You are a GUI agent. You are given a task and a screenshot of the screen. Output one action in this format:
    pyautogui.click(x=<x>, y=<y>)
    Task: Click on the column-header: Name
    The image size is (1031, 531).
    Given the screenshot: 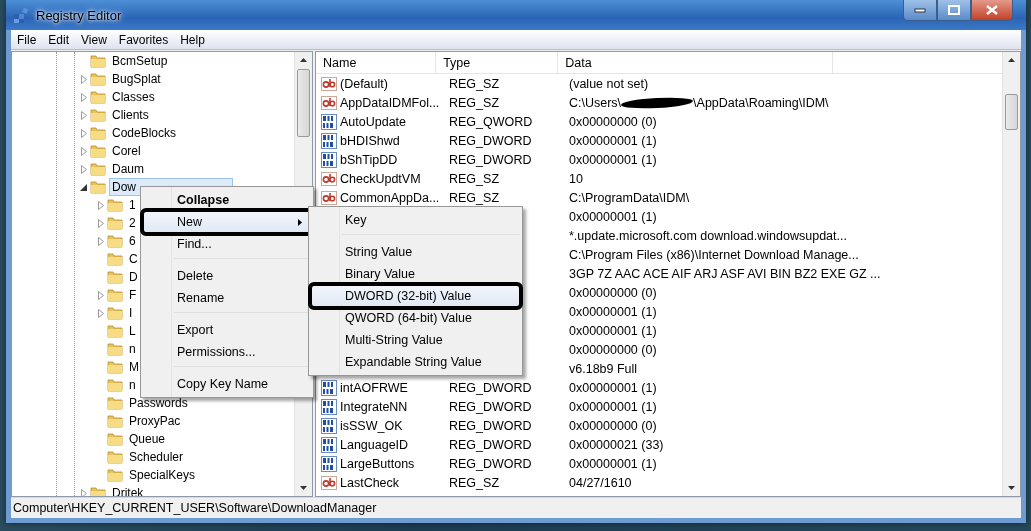 What is the action you would take?
    pyautogui.click(x=376, y=62)
    